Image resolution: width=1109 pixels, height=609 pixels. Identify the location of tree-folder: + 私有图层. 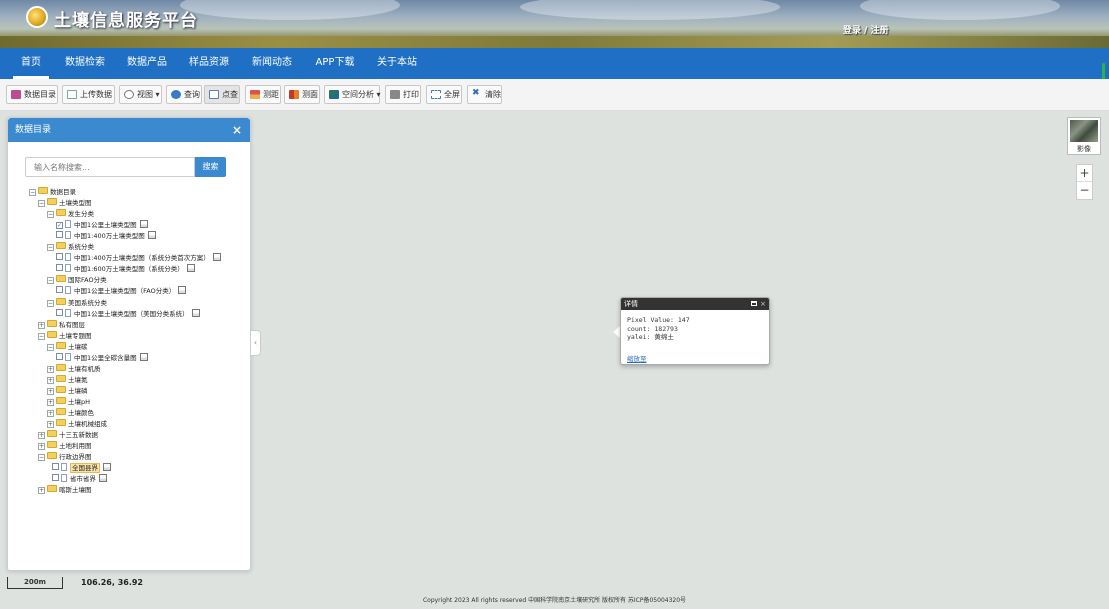
(61, 325).